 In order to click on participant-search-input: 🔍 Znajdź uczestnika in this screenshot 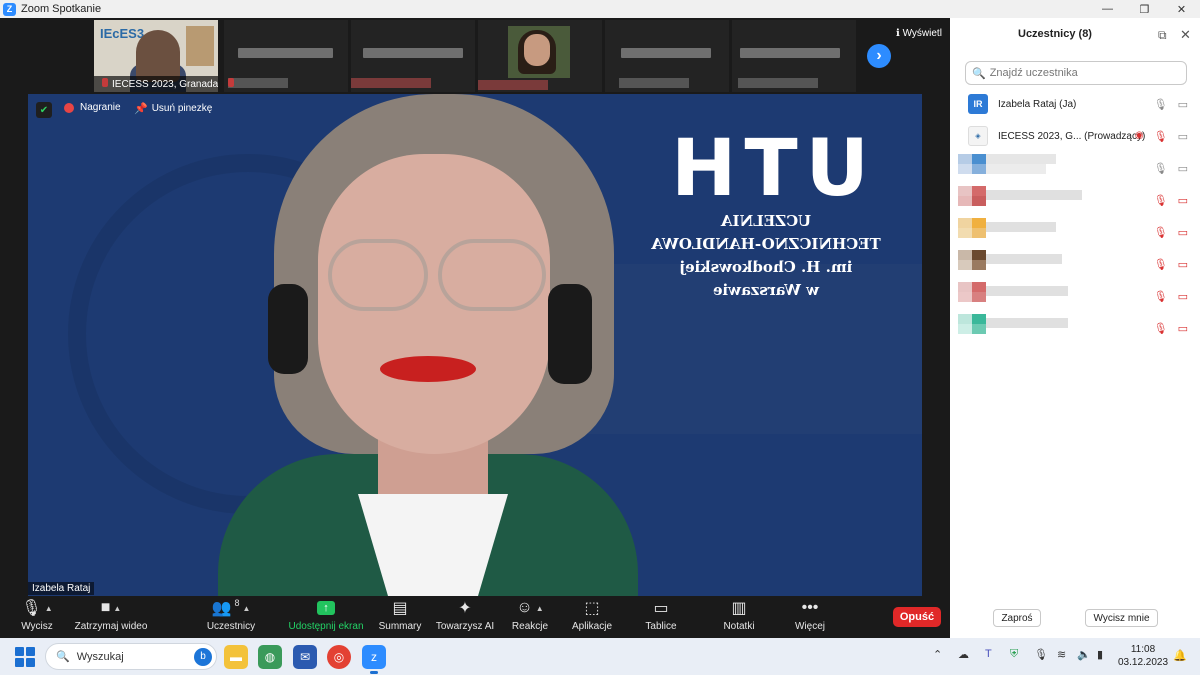, I will do `click(1076, 73)`.